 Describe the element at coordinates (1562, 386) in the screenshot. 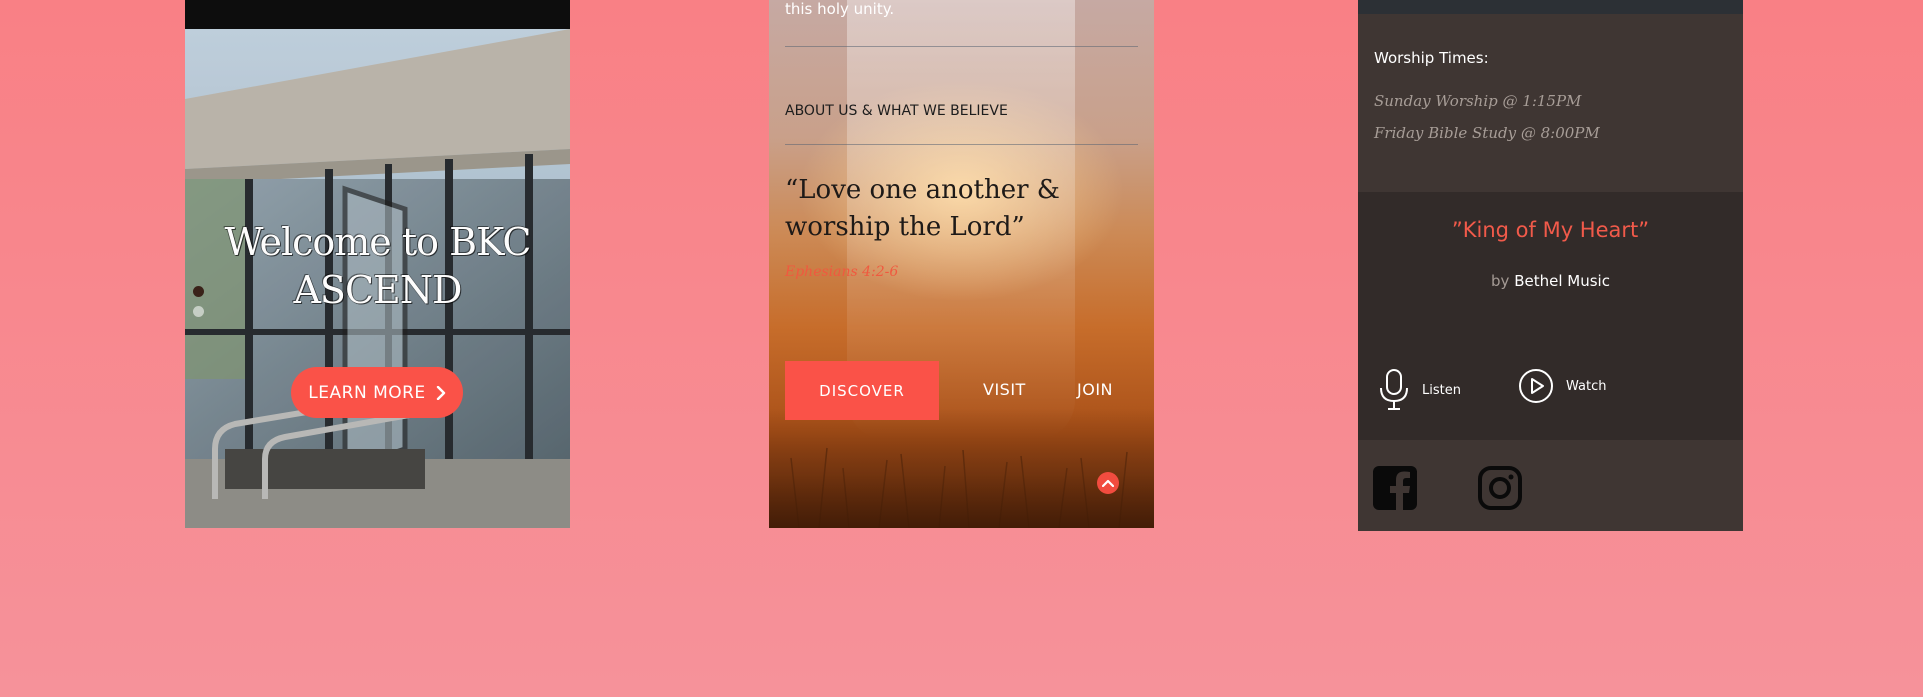

I see `watch-button: Watch` at that location.